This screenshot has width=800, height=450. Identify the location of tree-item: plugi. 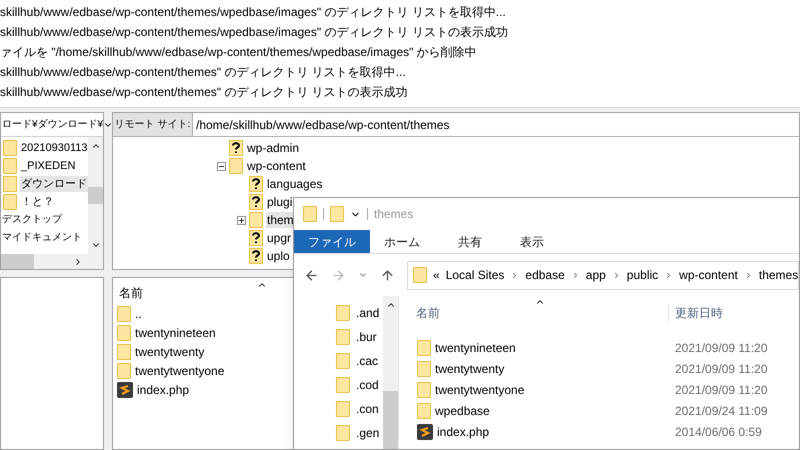
(280, 202).